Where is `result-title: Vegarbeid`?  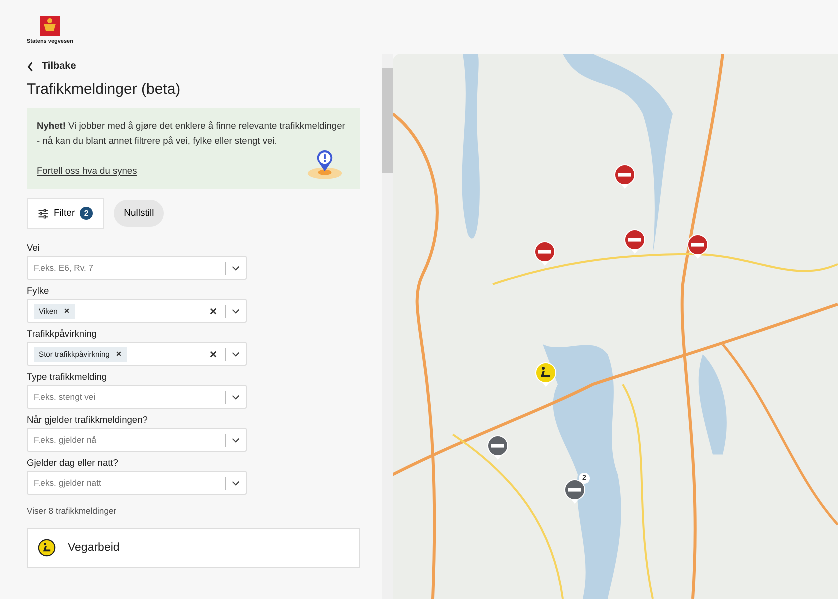
result-title: Vegarbeid is located at coordinates (94, 548).